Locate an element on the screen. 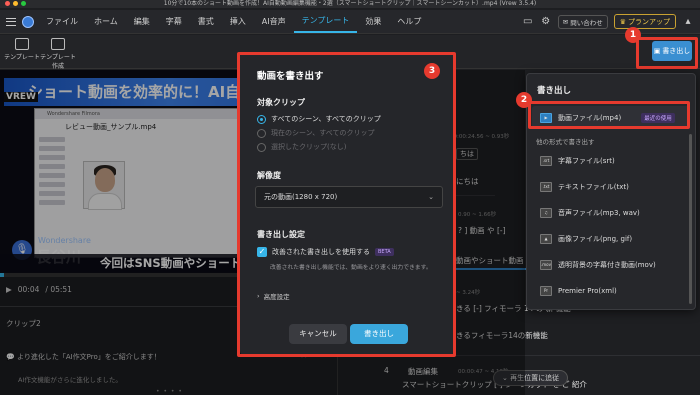 The width and height of the screenshot is (700, 395). export-image-label: 画像ファイル(png, gif) is located at coordinates (595, 239).